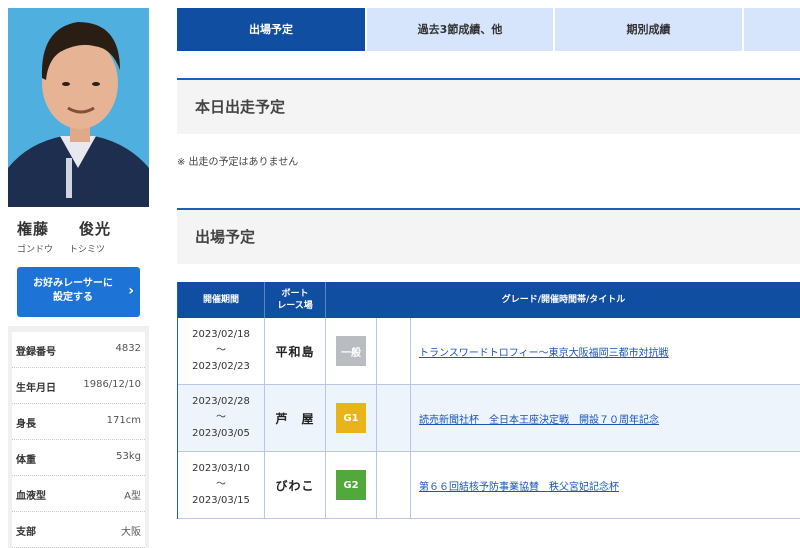 This screenshot has height=548, width=800. Describe the element at coordinates (648, 29) in the screenshot. I see `tab-term-results: 期別成績` at that location.